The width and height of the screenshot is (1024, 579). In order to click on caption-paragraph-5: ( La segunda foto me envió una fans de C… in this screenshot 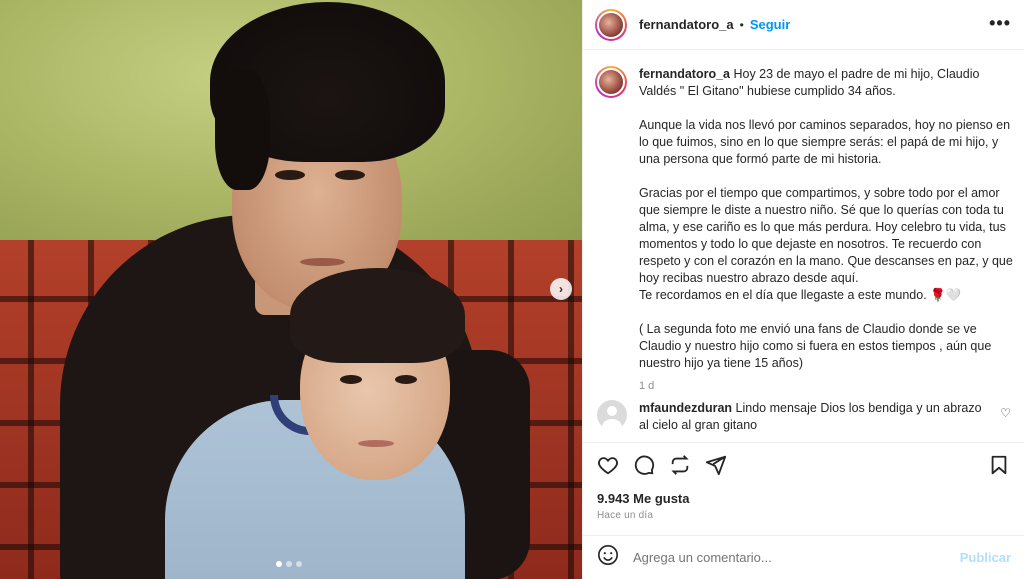, I will do `click(815, 346)`.